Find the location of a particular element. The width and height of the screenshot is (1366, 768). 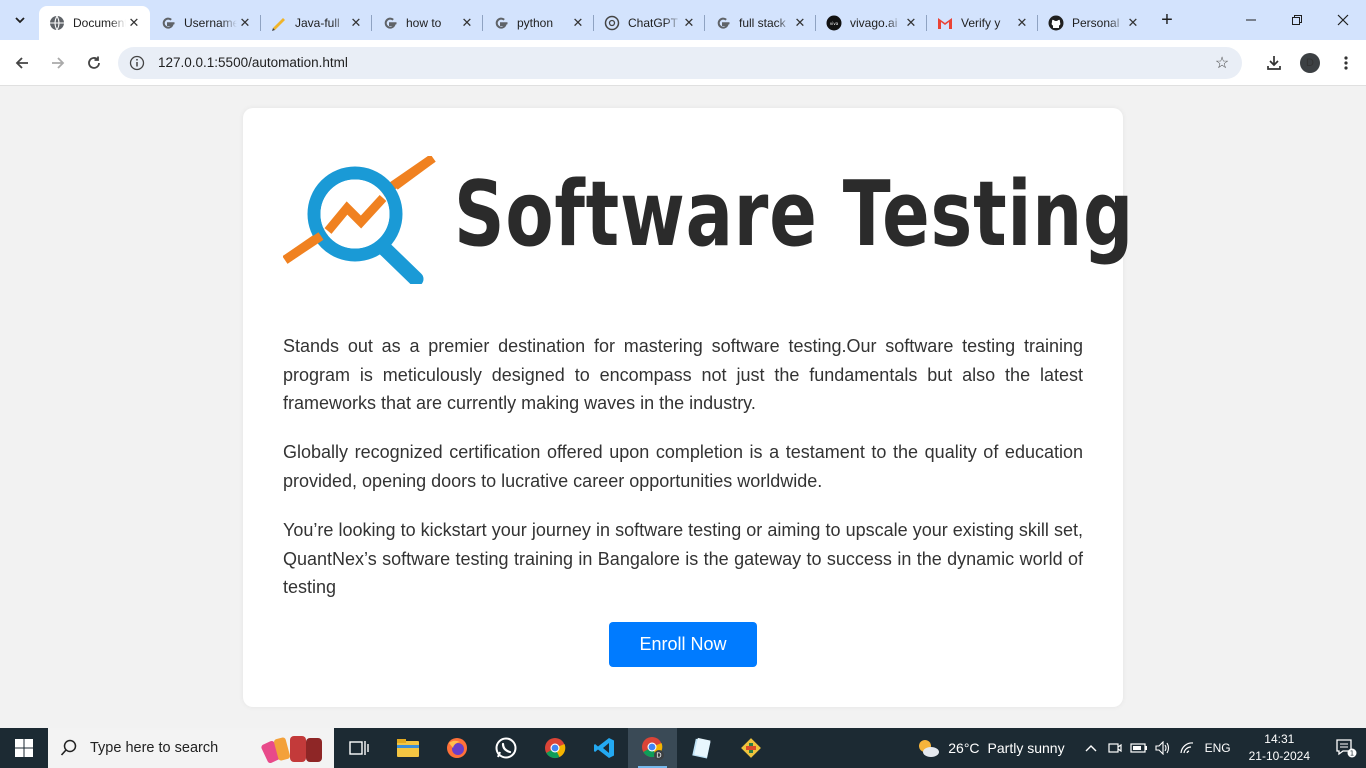

pencil-icon is located at coordinates (279, 23).